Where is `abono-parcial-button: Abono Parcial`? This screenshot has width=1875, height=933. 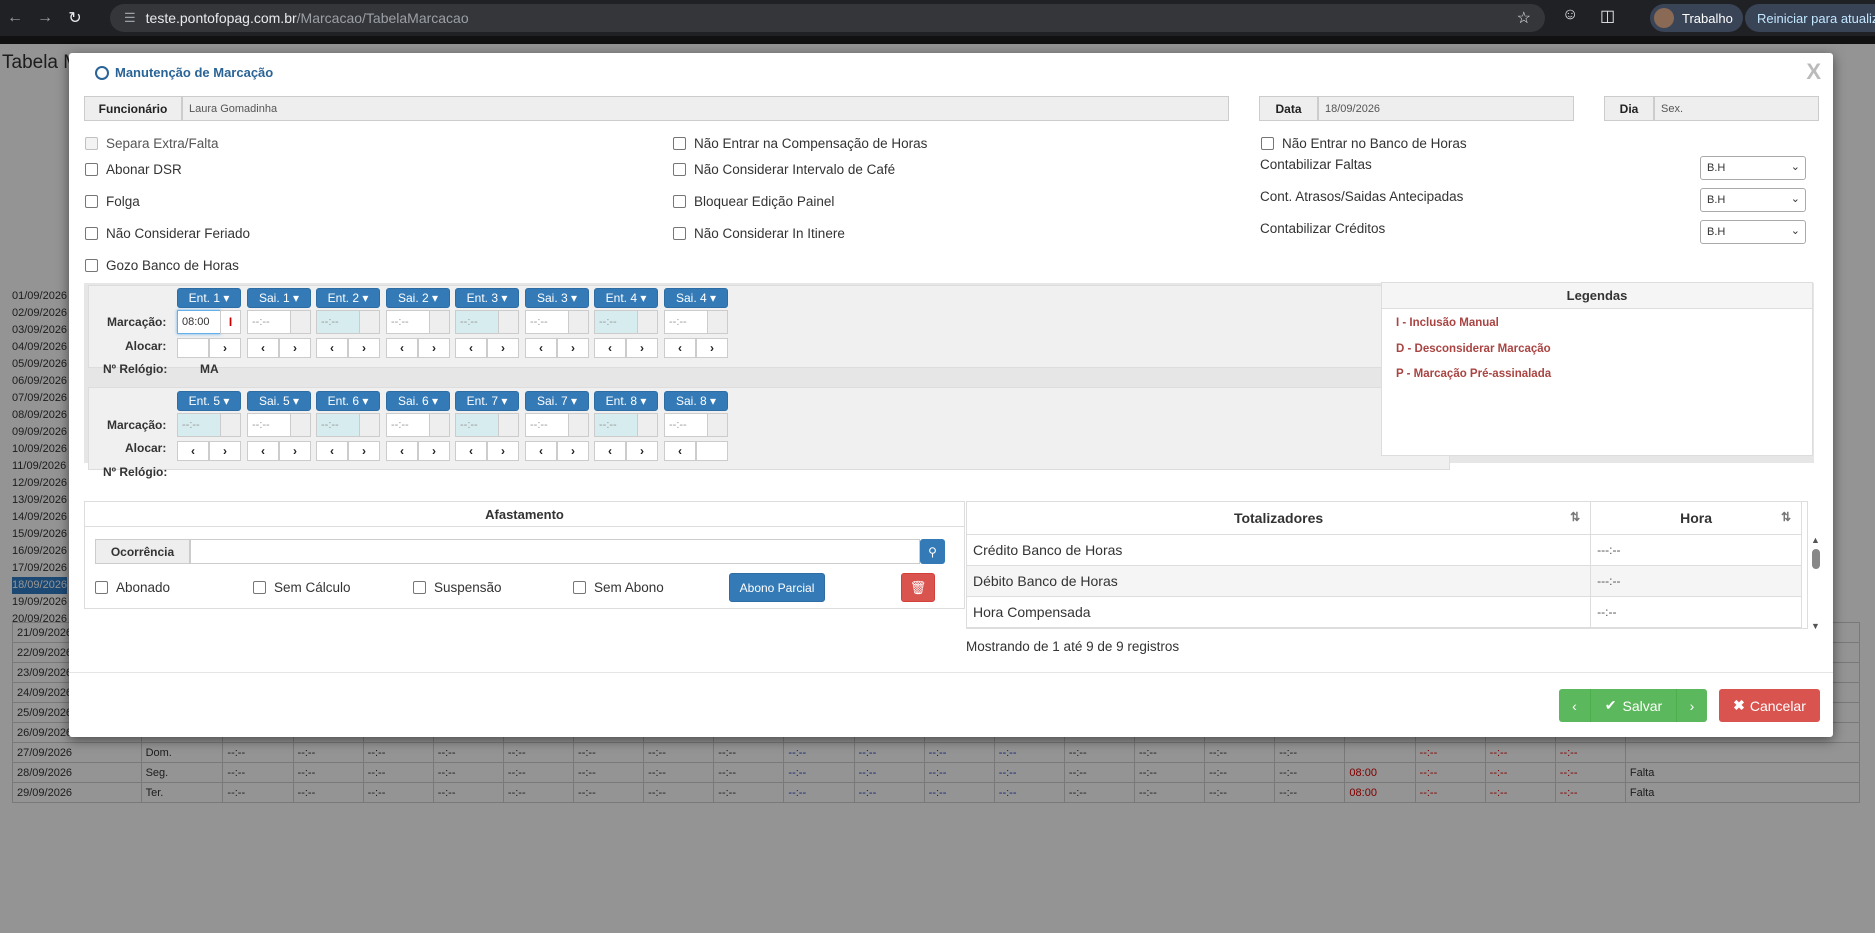 abono-parcial-button: Abono Parcial is located at coordinates (777, 587).